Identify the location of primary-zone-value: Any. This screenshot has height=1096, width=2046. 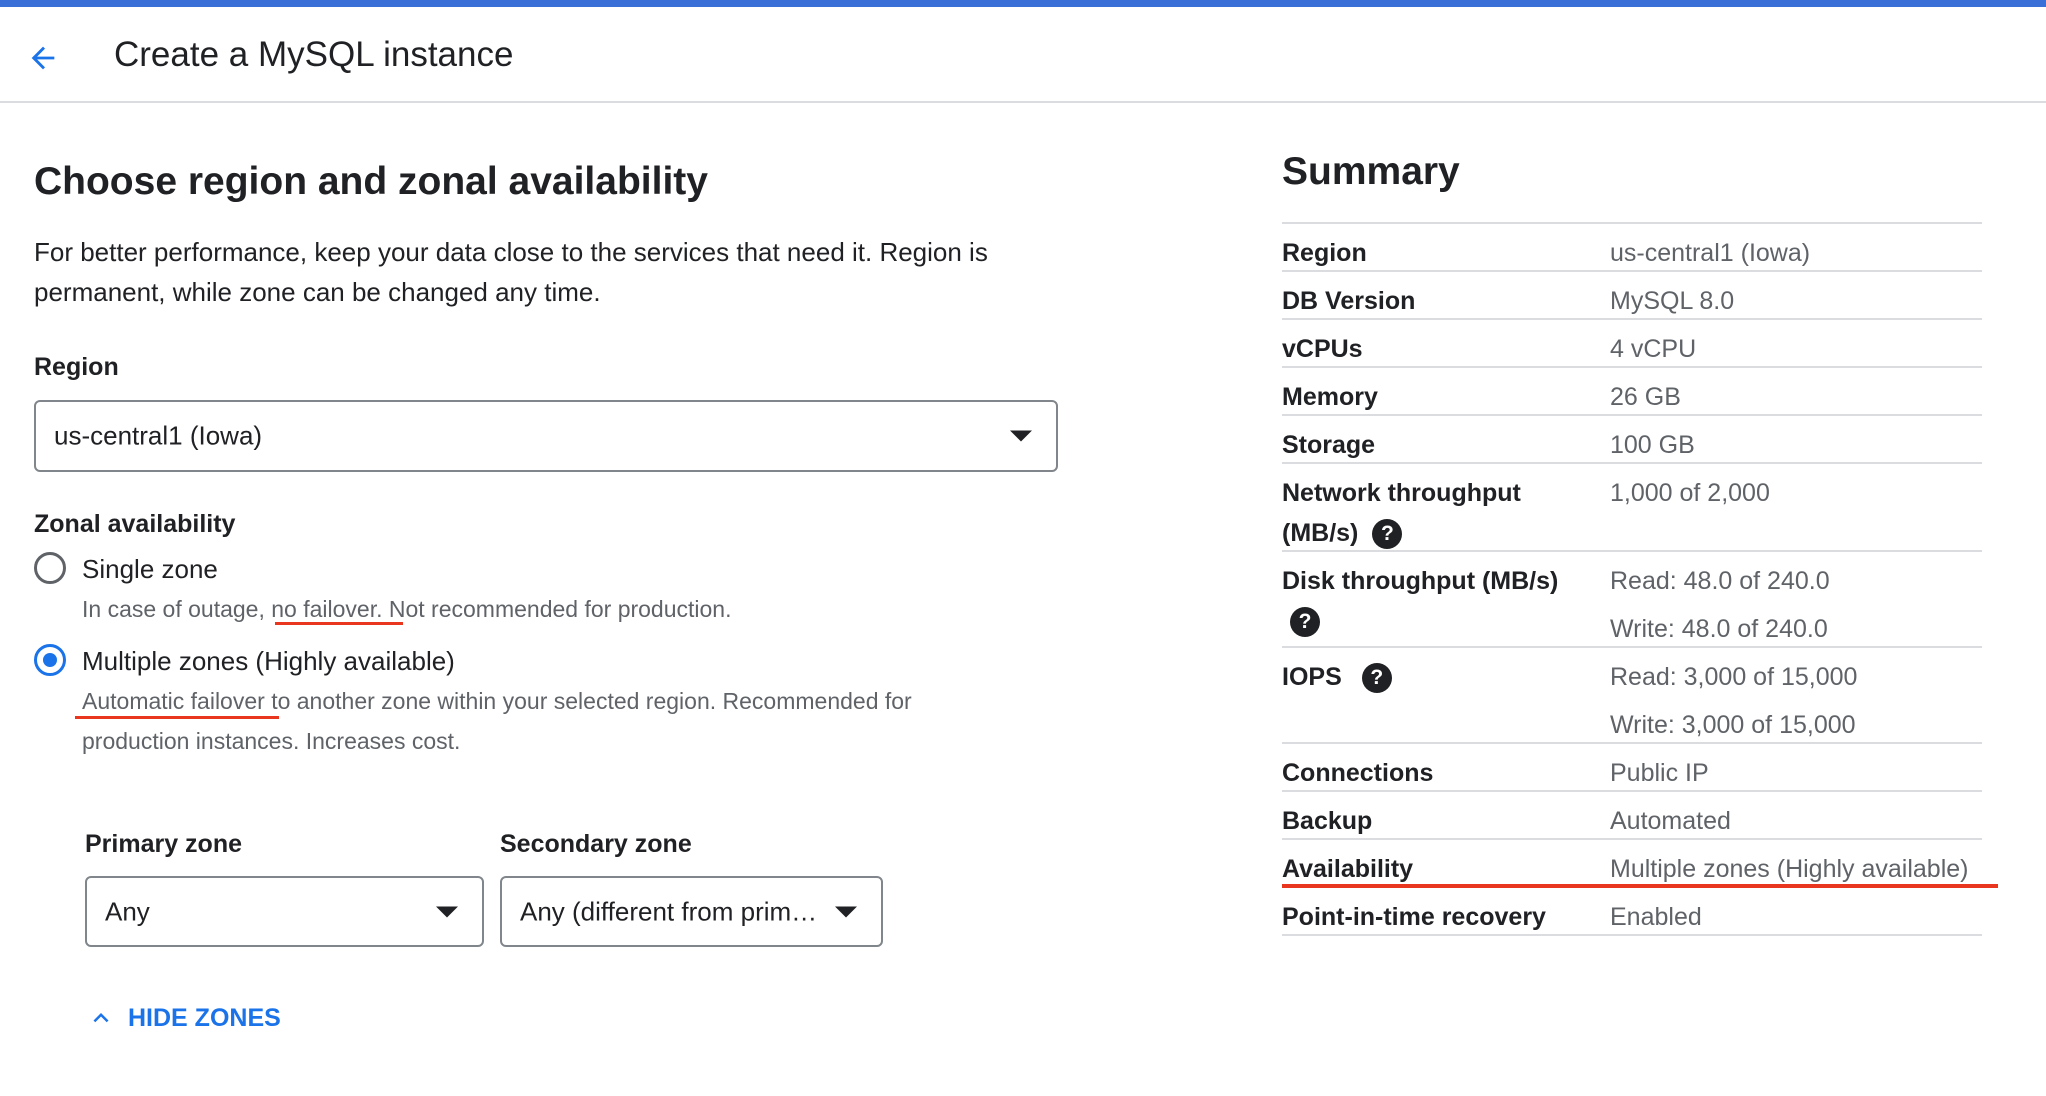
(127, 911).